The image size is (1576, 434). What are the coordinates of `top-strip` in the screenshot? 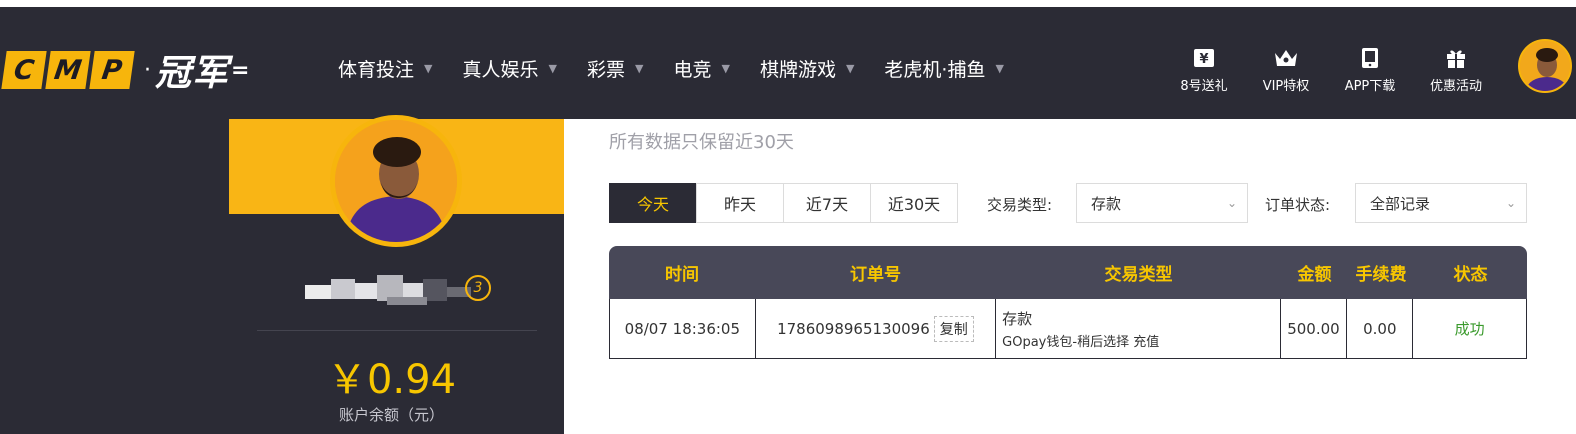 It's located at (788, 3).